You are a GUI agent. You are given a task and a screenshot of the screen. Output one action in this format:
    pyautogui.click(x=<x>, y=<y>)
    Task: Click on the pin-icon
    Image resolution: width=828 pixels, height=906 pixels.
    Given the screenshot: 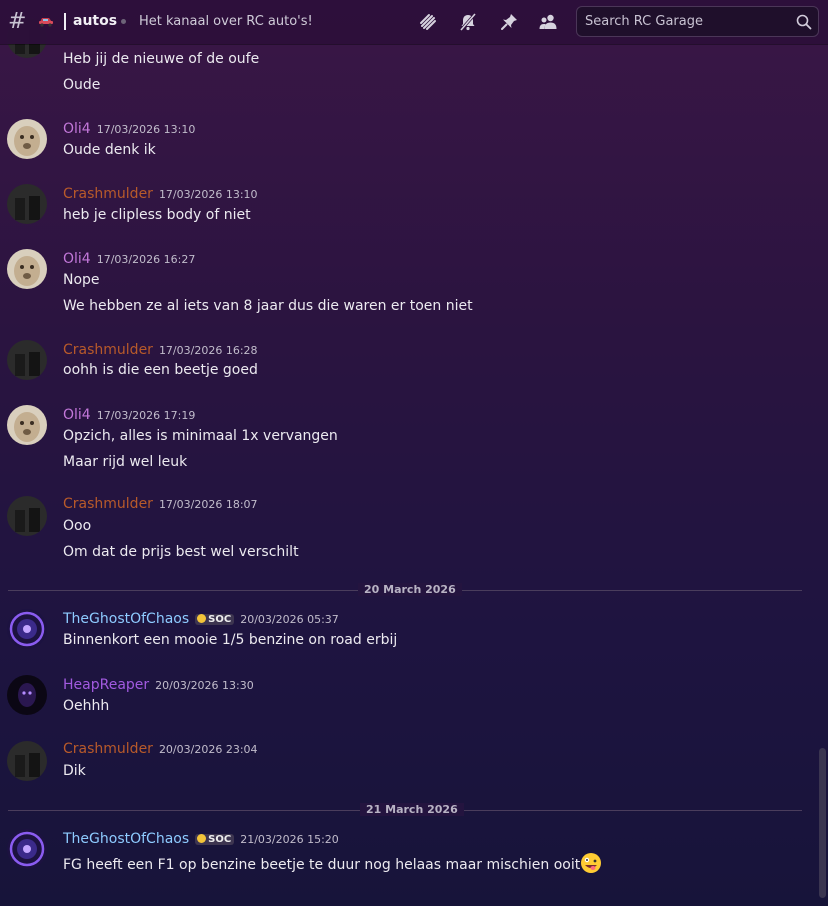 What is the action you would take?
    pyautogui.click(x=509, y=22)
    